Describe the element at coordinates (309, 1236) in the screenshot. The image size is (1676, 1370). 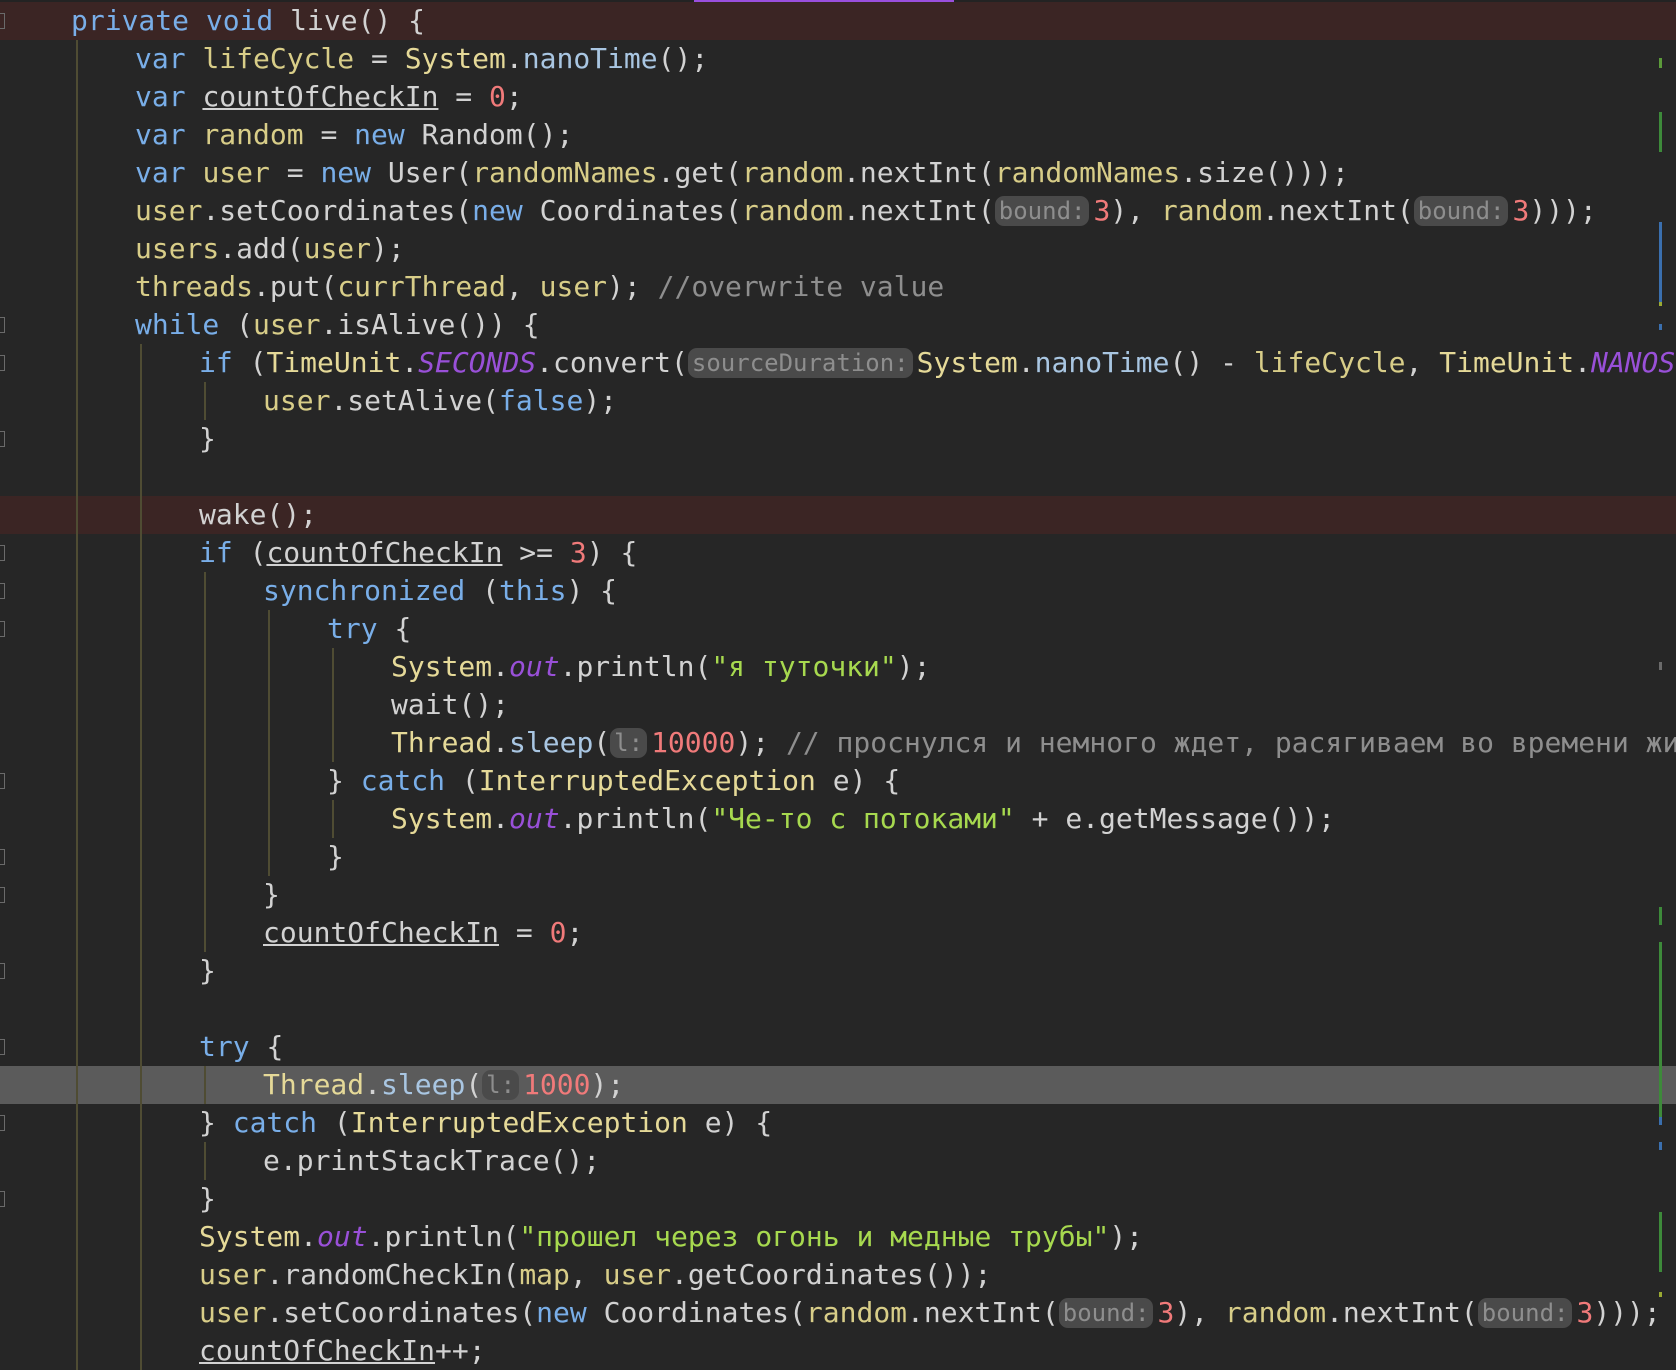
I see `code-token: .` at that location.